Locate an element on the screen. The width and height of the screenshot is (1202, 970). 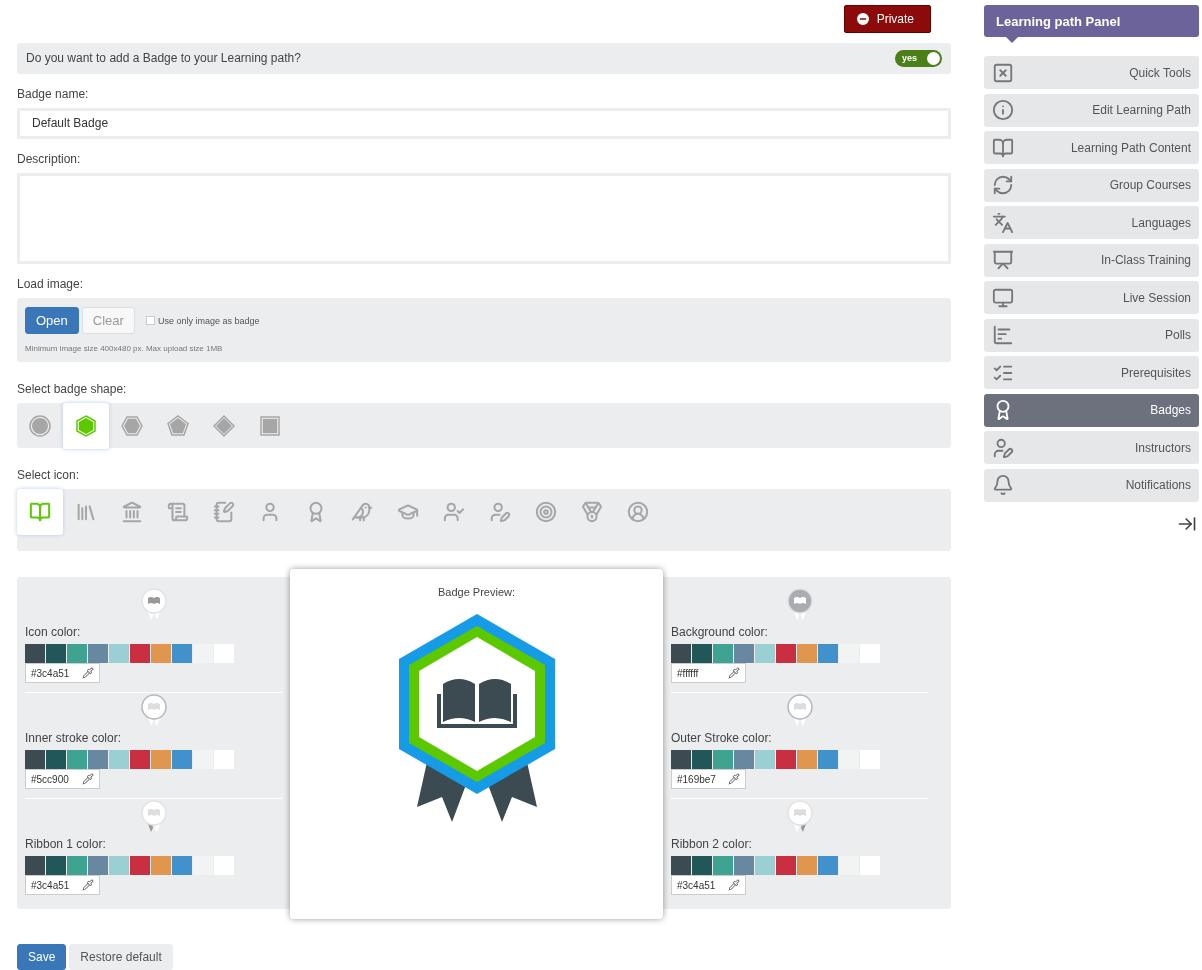
private-button: Private is located at coordinates (887, 19).